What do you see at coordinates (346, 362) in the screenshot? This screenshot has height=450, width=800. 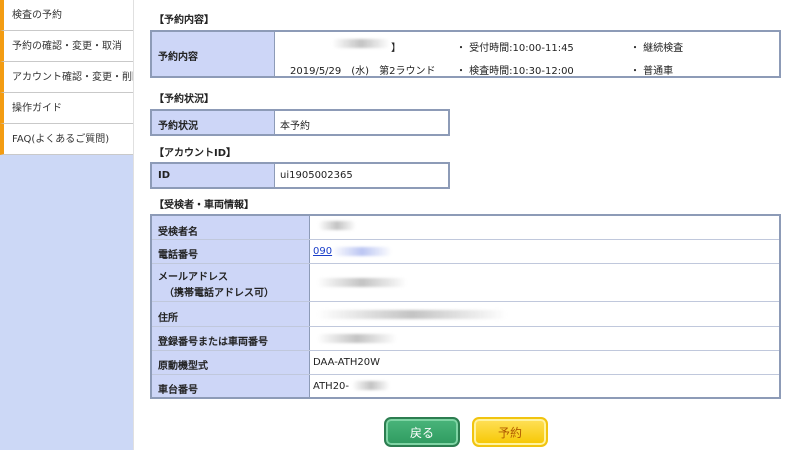 I see `engine-model-value: DAA-ATH20W` at bounding box center [346, 362].